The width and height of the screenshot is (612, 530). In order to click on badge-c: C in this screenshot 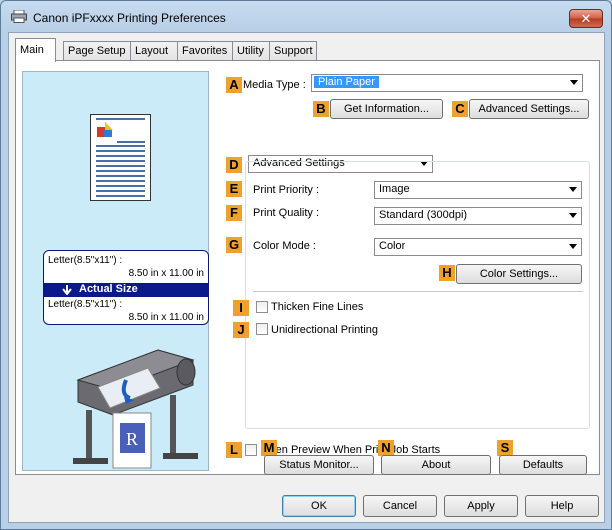, I will do `click(460, 109)`.